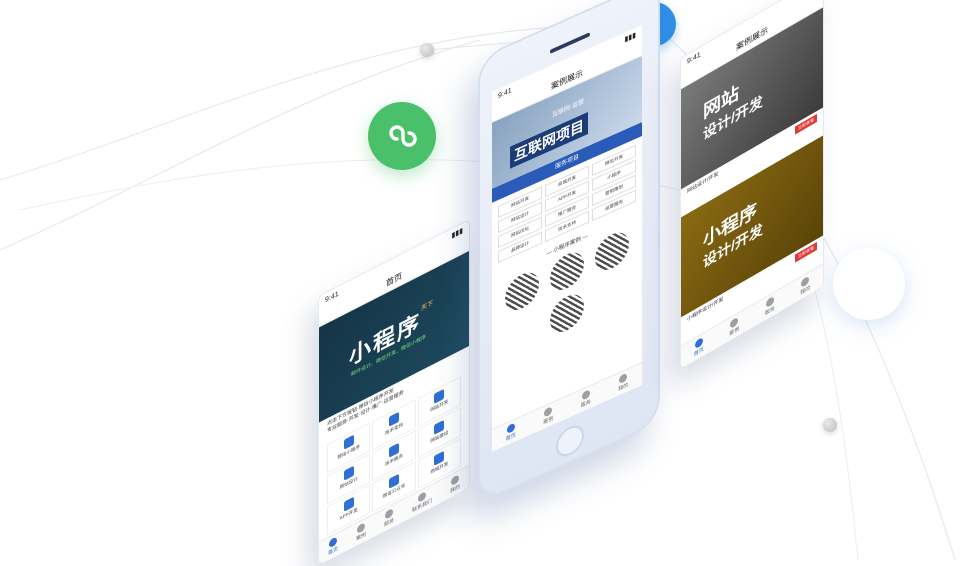  I want to click on floating-bubble, so click(869, 284).